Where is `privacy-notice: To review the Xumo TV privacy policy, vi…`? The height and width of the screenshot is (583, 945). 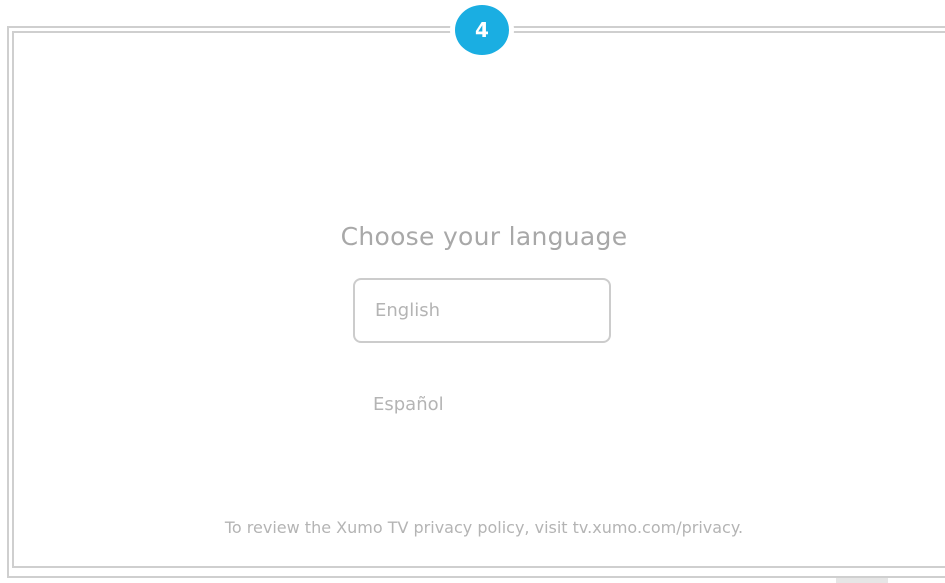
privacy-notice: To review the Xumo TV privacy policy, vi… is located at coordinates (484, 527).